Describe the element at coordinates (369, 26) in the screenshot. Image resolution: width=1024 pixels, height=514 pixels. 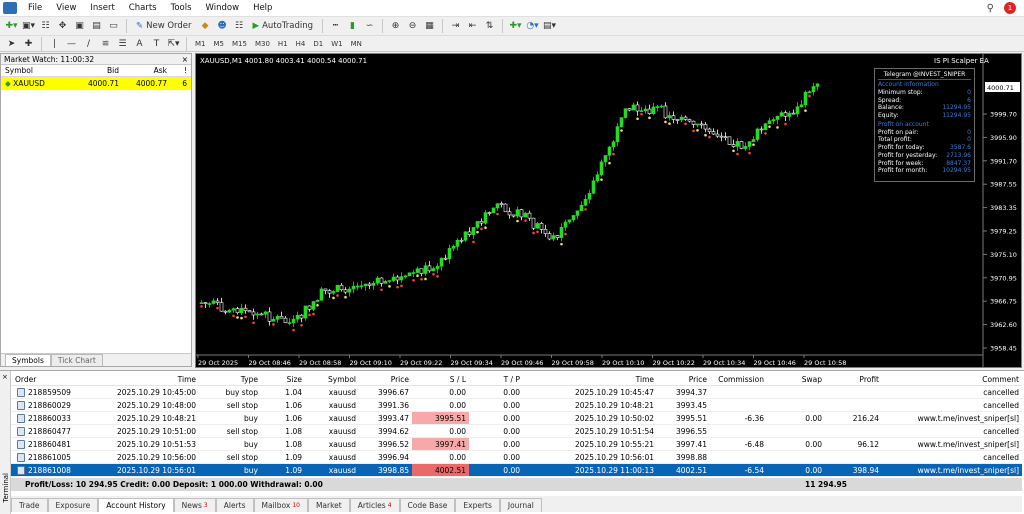
I see `line-chart-icon: ∽` at that location.